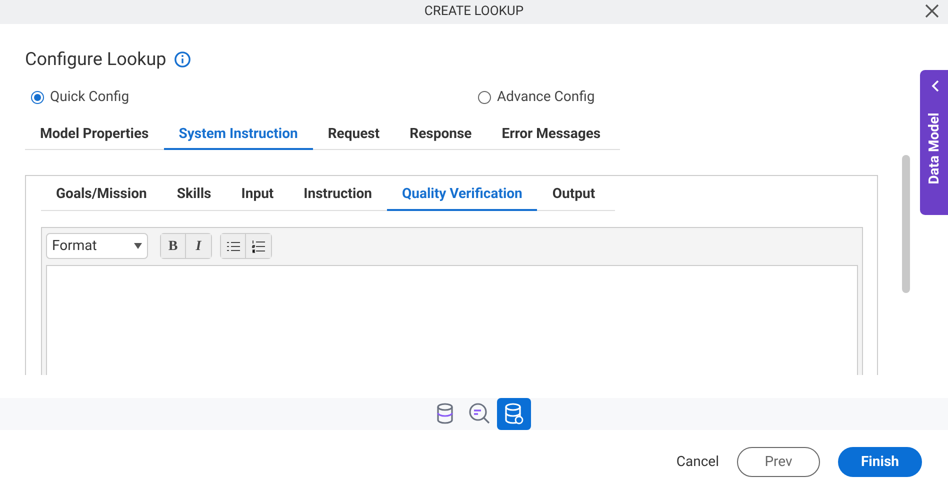 This screenshot has height=480, width=948. What do you see at coordinates (474, 12) in the screenshot?
I see `window-title: CREATE LOOKUP` at bounding box center [474, 12].